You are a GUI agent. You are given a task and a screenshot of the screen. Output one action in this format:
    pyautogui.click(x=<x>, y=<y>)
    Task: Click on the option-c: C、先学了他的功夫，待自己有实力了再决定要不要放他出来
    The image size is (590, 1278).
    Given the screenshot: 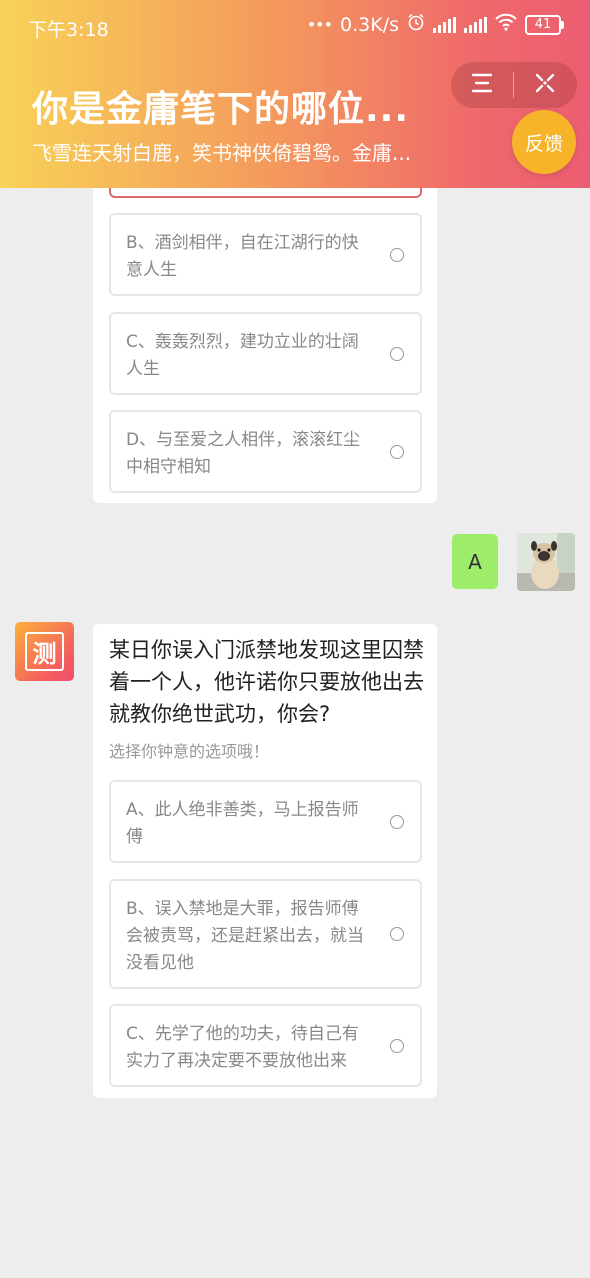 What is the action you would take?
    pyautogui.click(x=265, y=1045)
    